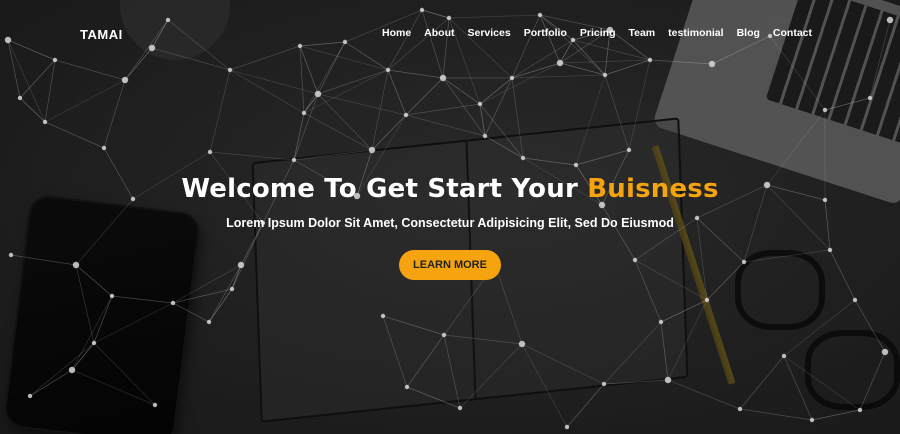 The width and height of the screenshot is (900, 434). What do you see at coordinates (439, 33) in the screenshot?
I see `nav-item-about: About` at bounding box center [439, 33].